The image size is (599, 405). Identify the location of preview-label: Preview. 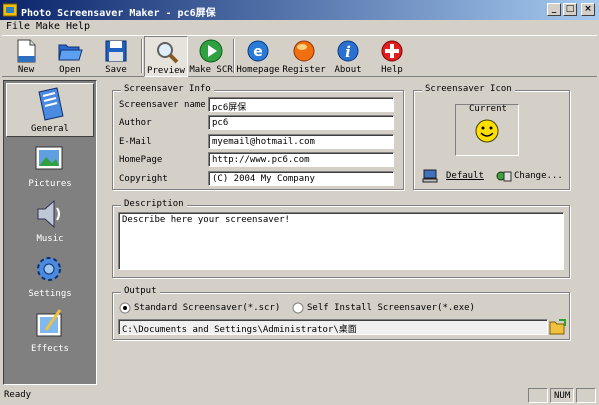
(166, 71).